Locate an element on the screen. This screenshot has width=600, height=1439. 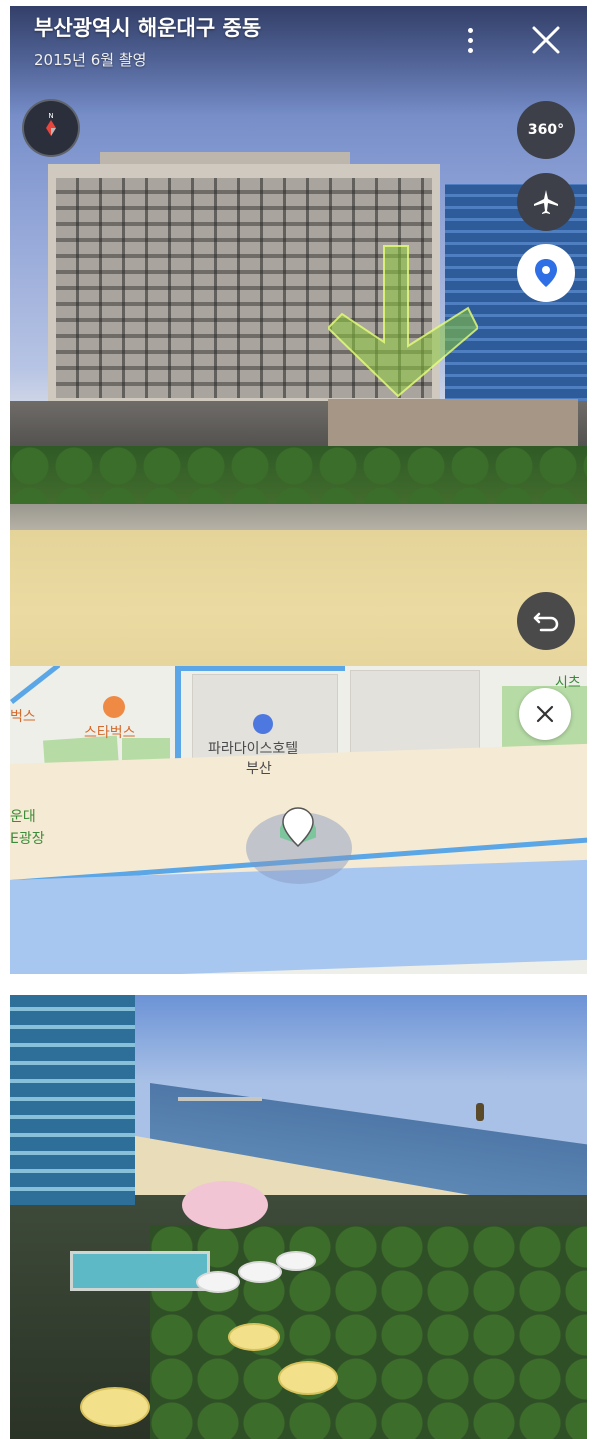
current-position-marker-icon is located at coordinates (298, 828).